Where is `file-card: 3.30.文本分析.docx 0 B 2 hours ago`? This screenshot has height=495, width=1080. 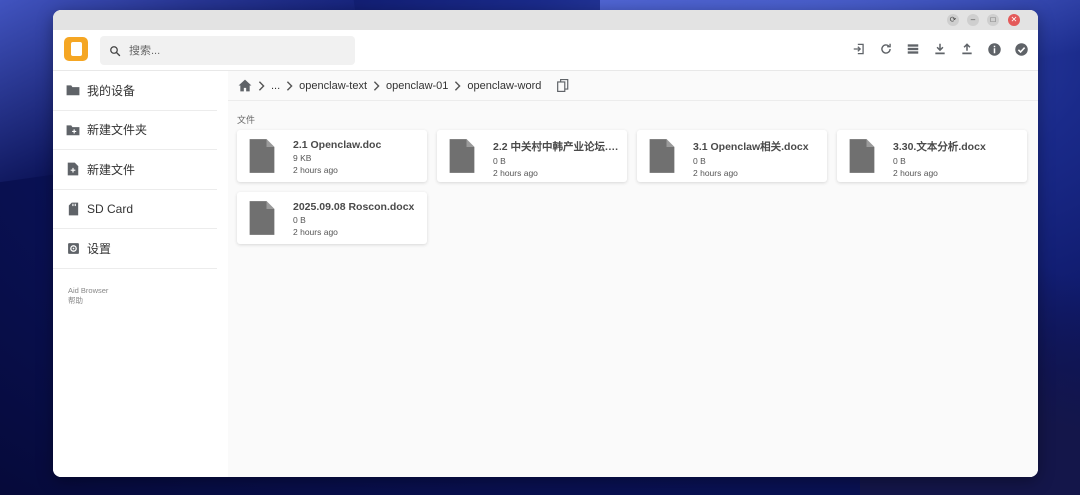 file-card: 3.30.文本分析.docx 0 B 2 hours ago is located at coordinates (932, 156).